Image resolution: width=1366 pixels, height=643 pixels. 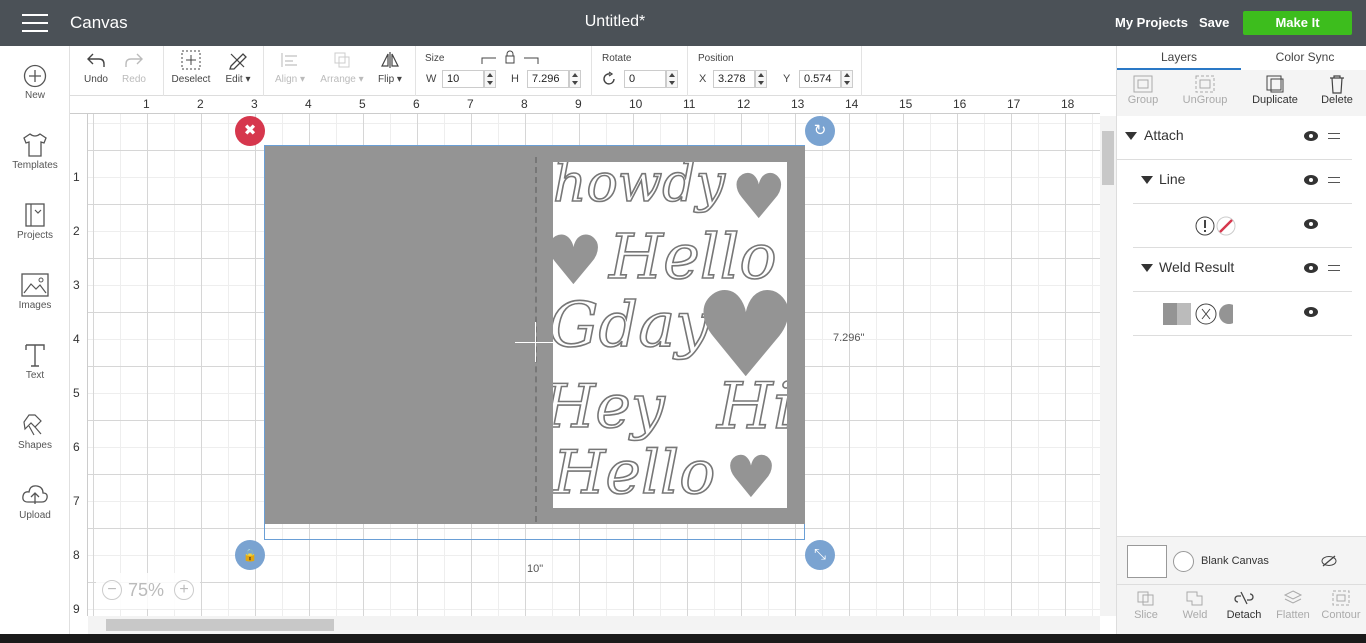 I want to click on duplicate-button: Duplicate, so click(x=1275, y=90).